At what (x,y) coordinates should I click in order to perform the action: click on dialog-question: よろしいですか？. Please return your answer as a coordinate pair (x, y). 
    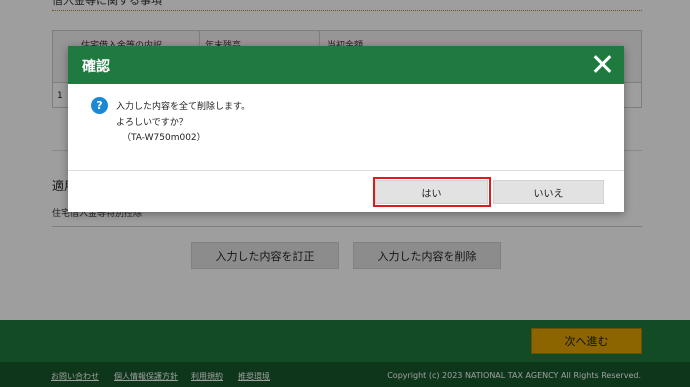
    Looking at the image, I should click on (152, 123).